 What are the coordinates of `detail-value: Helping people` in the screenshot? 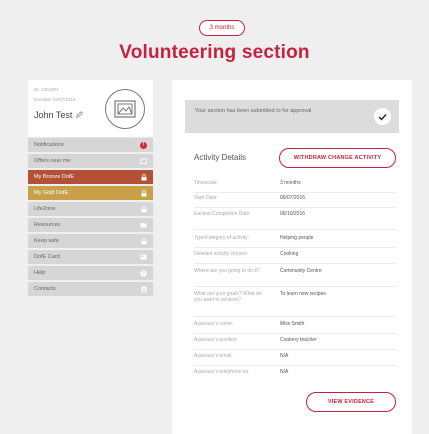 It's located at (297, 238).